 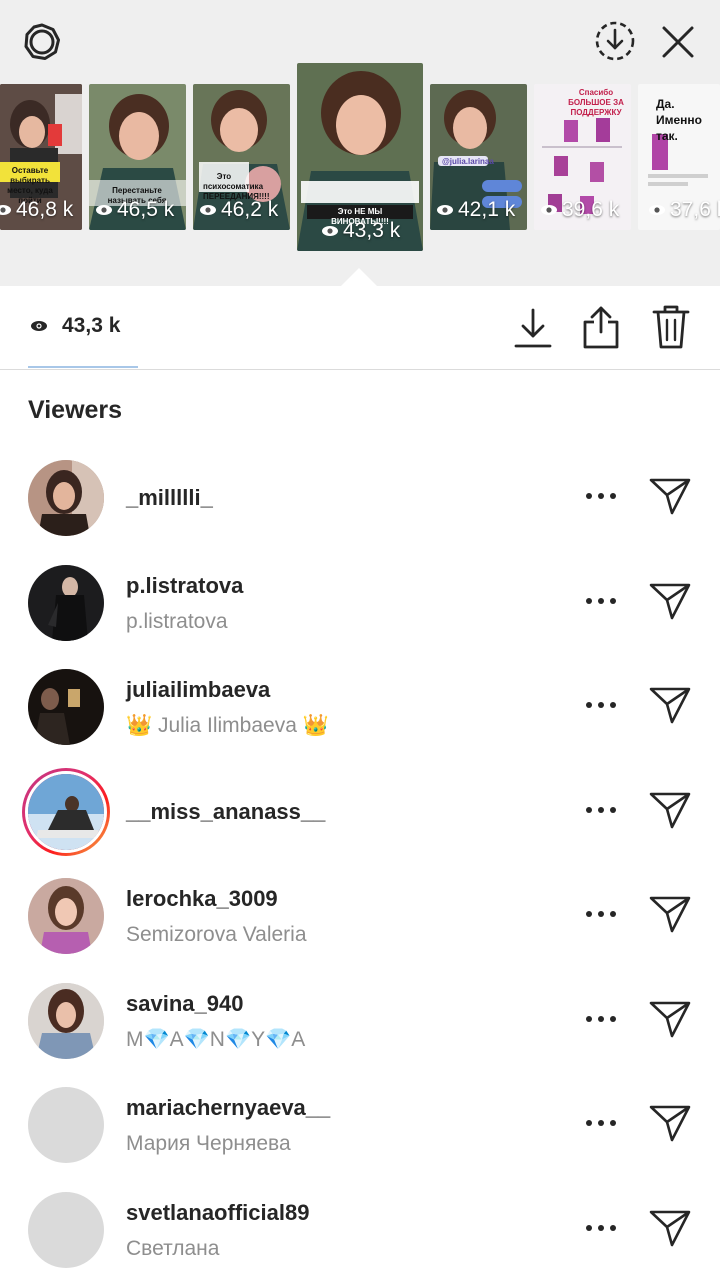 I want to click on story-caption: Спасибо БОЛЬШОЕ ЗА ПОДДЕРЖКУ, so click(x=596, y=102).